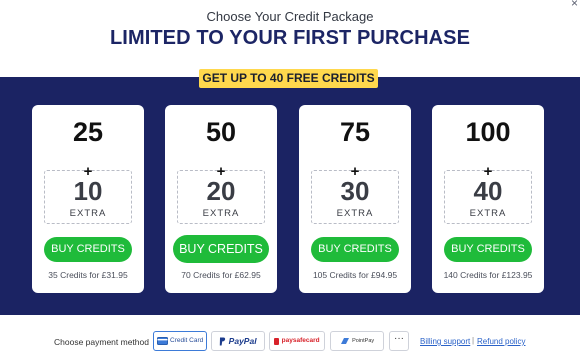 Image resolution: width=580 pixels, height=361 pixels. What do you see at coordinates (574, 4) in the screenshot?
I see `close-icon: ×` at bounding box center [574, 4].